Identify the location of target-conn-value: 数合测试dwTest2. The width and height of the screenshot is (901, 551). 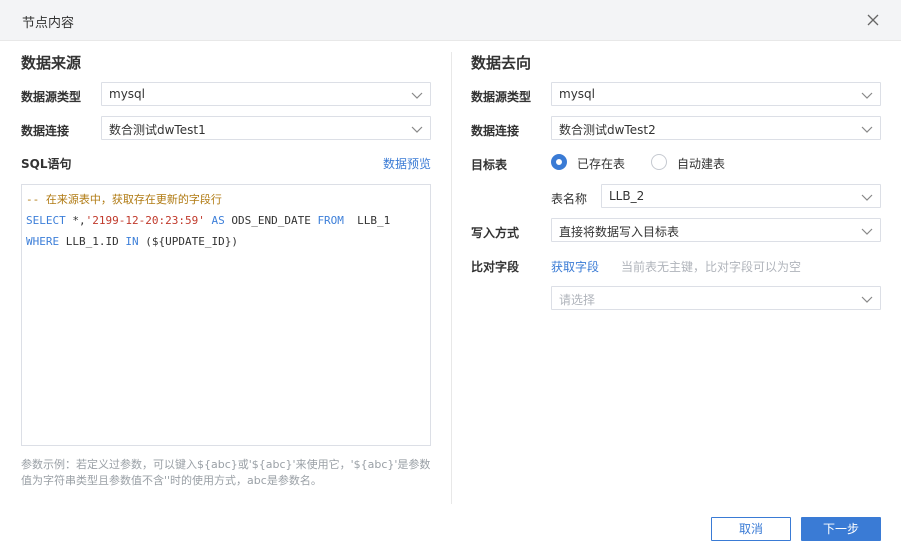
(607, 130).